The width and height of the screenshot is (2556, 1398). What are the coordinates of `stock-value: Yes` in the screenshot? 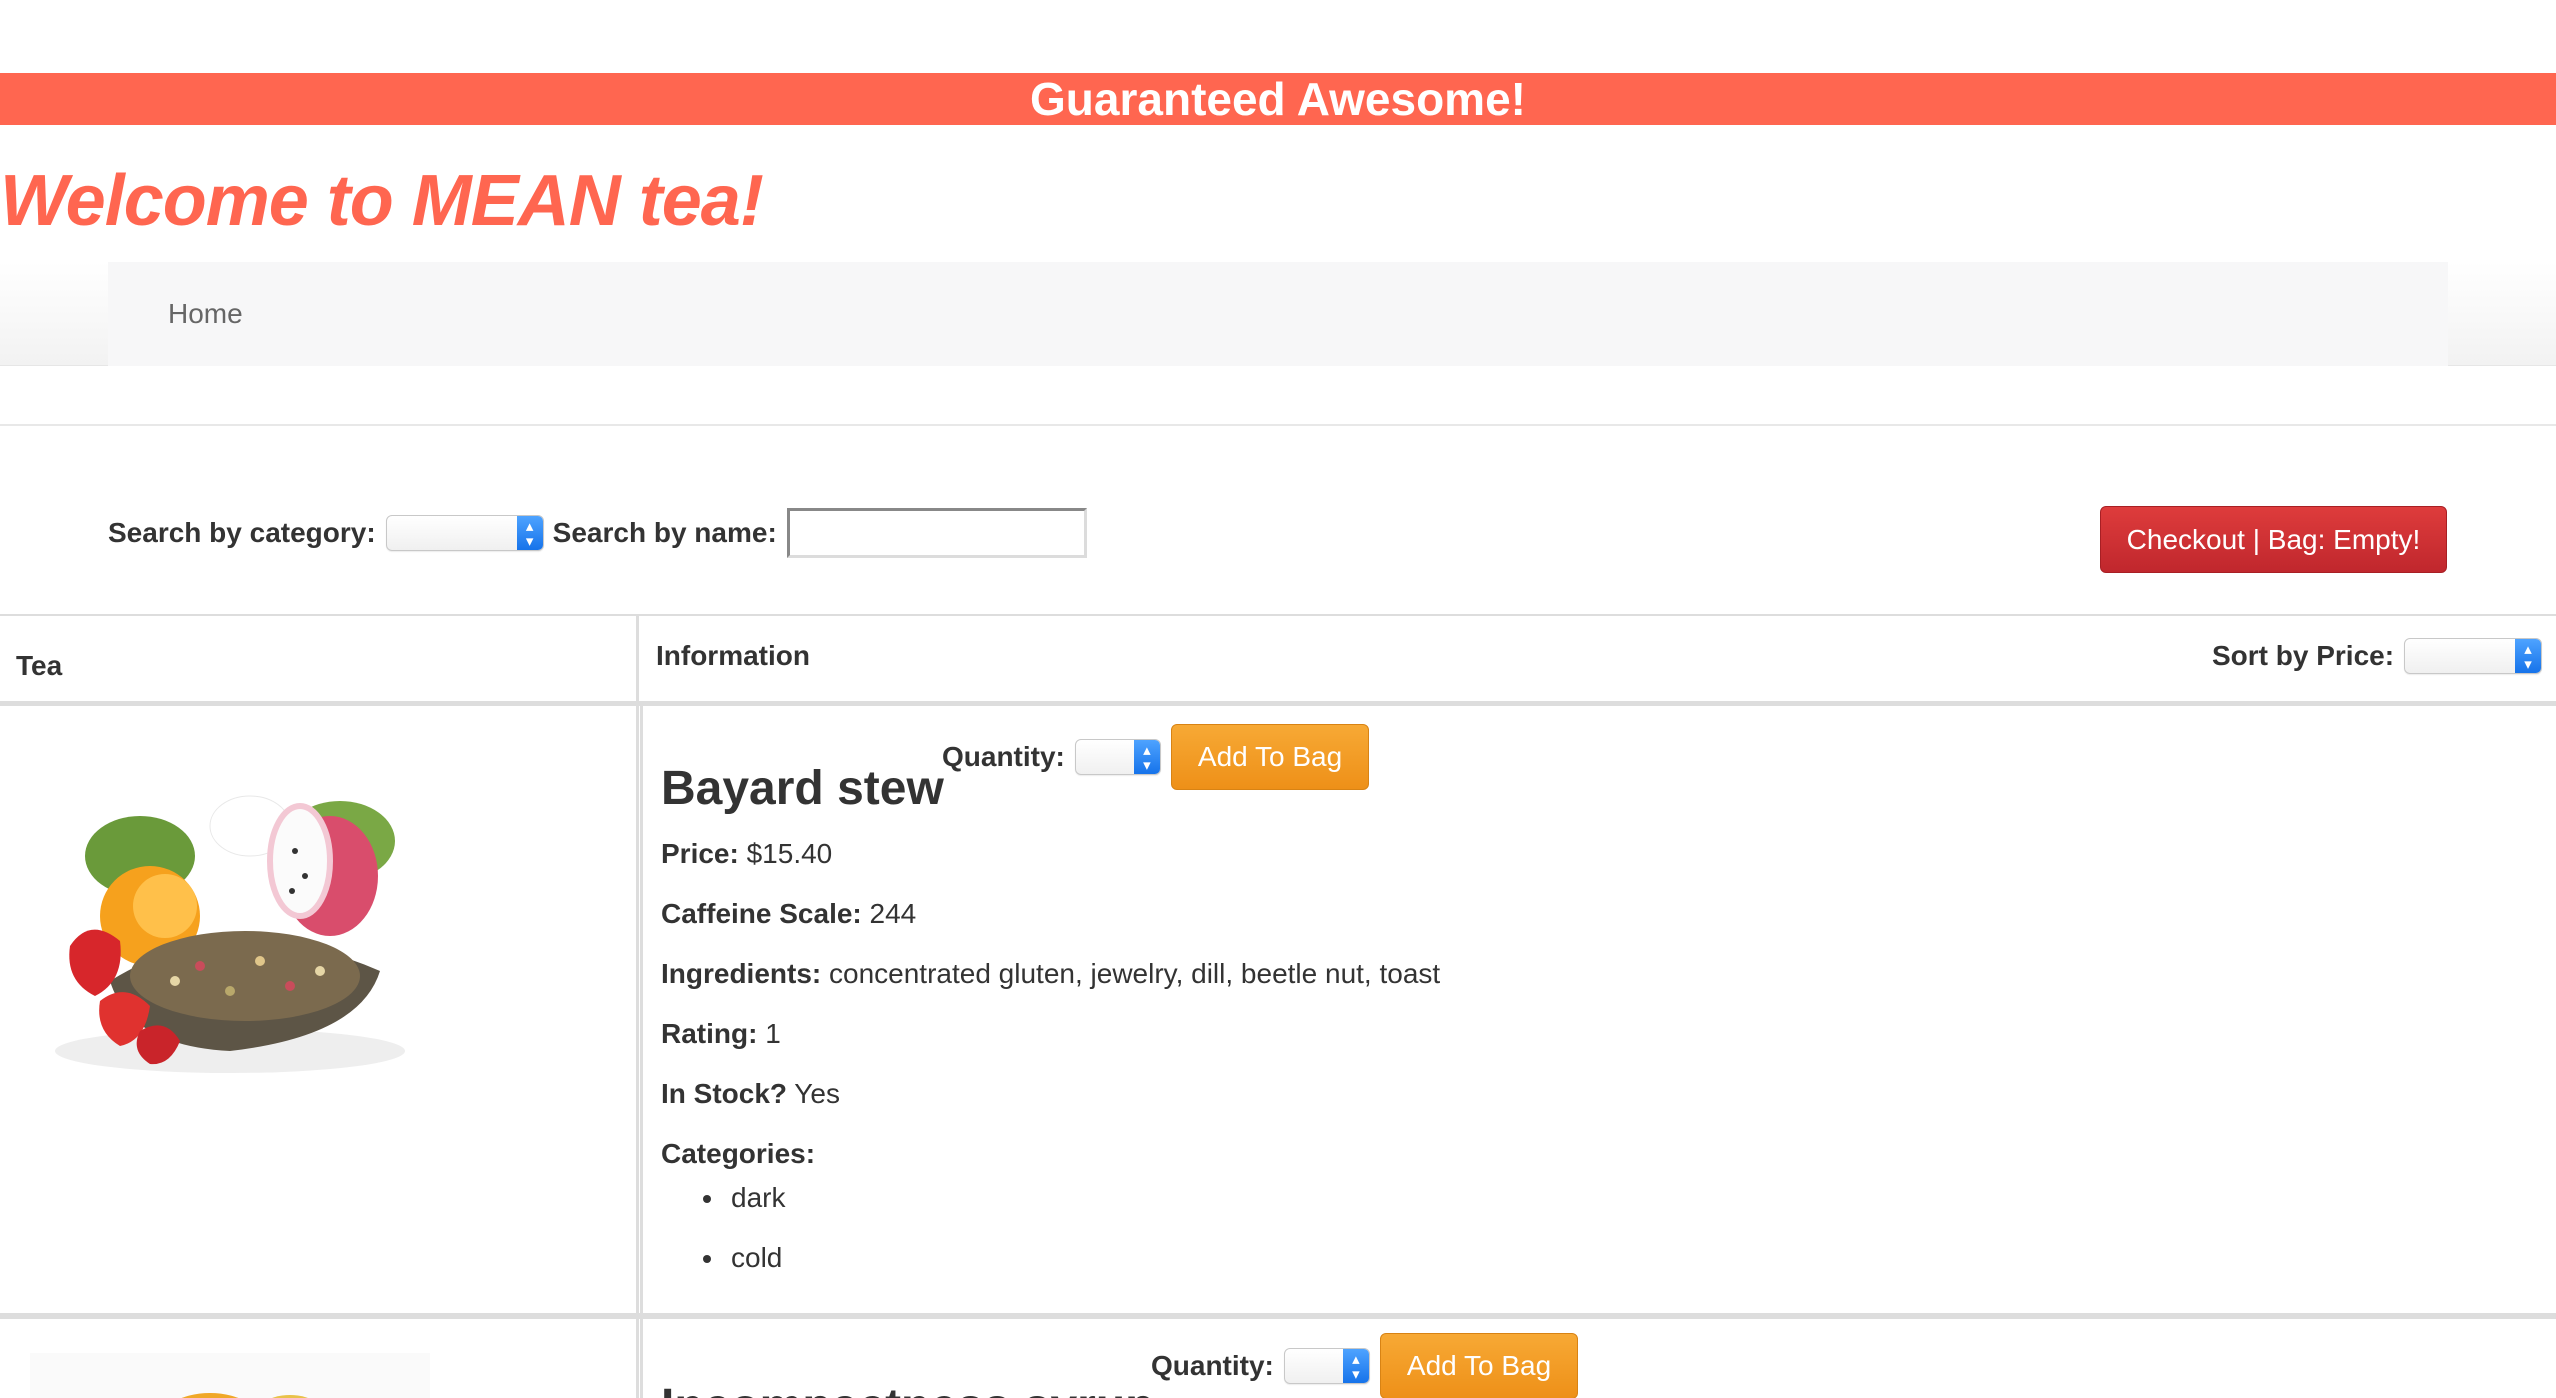 It's located at (817, 1093).